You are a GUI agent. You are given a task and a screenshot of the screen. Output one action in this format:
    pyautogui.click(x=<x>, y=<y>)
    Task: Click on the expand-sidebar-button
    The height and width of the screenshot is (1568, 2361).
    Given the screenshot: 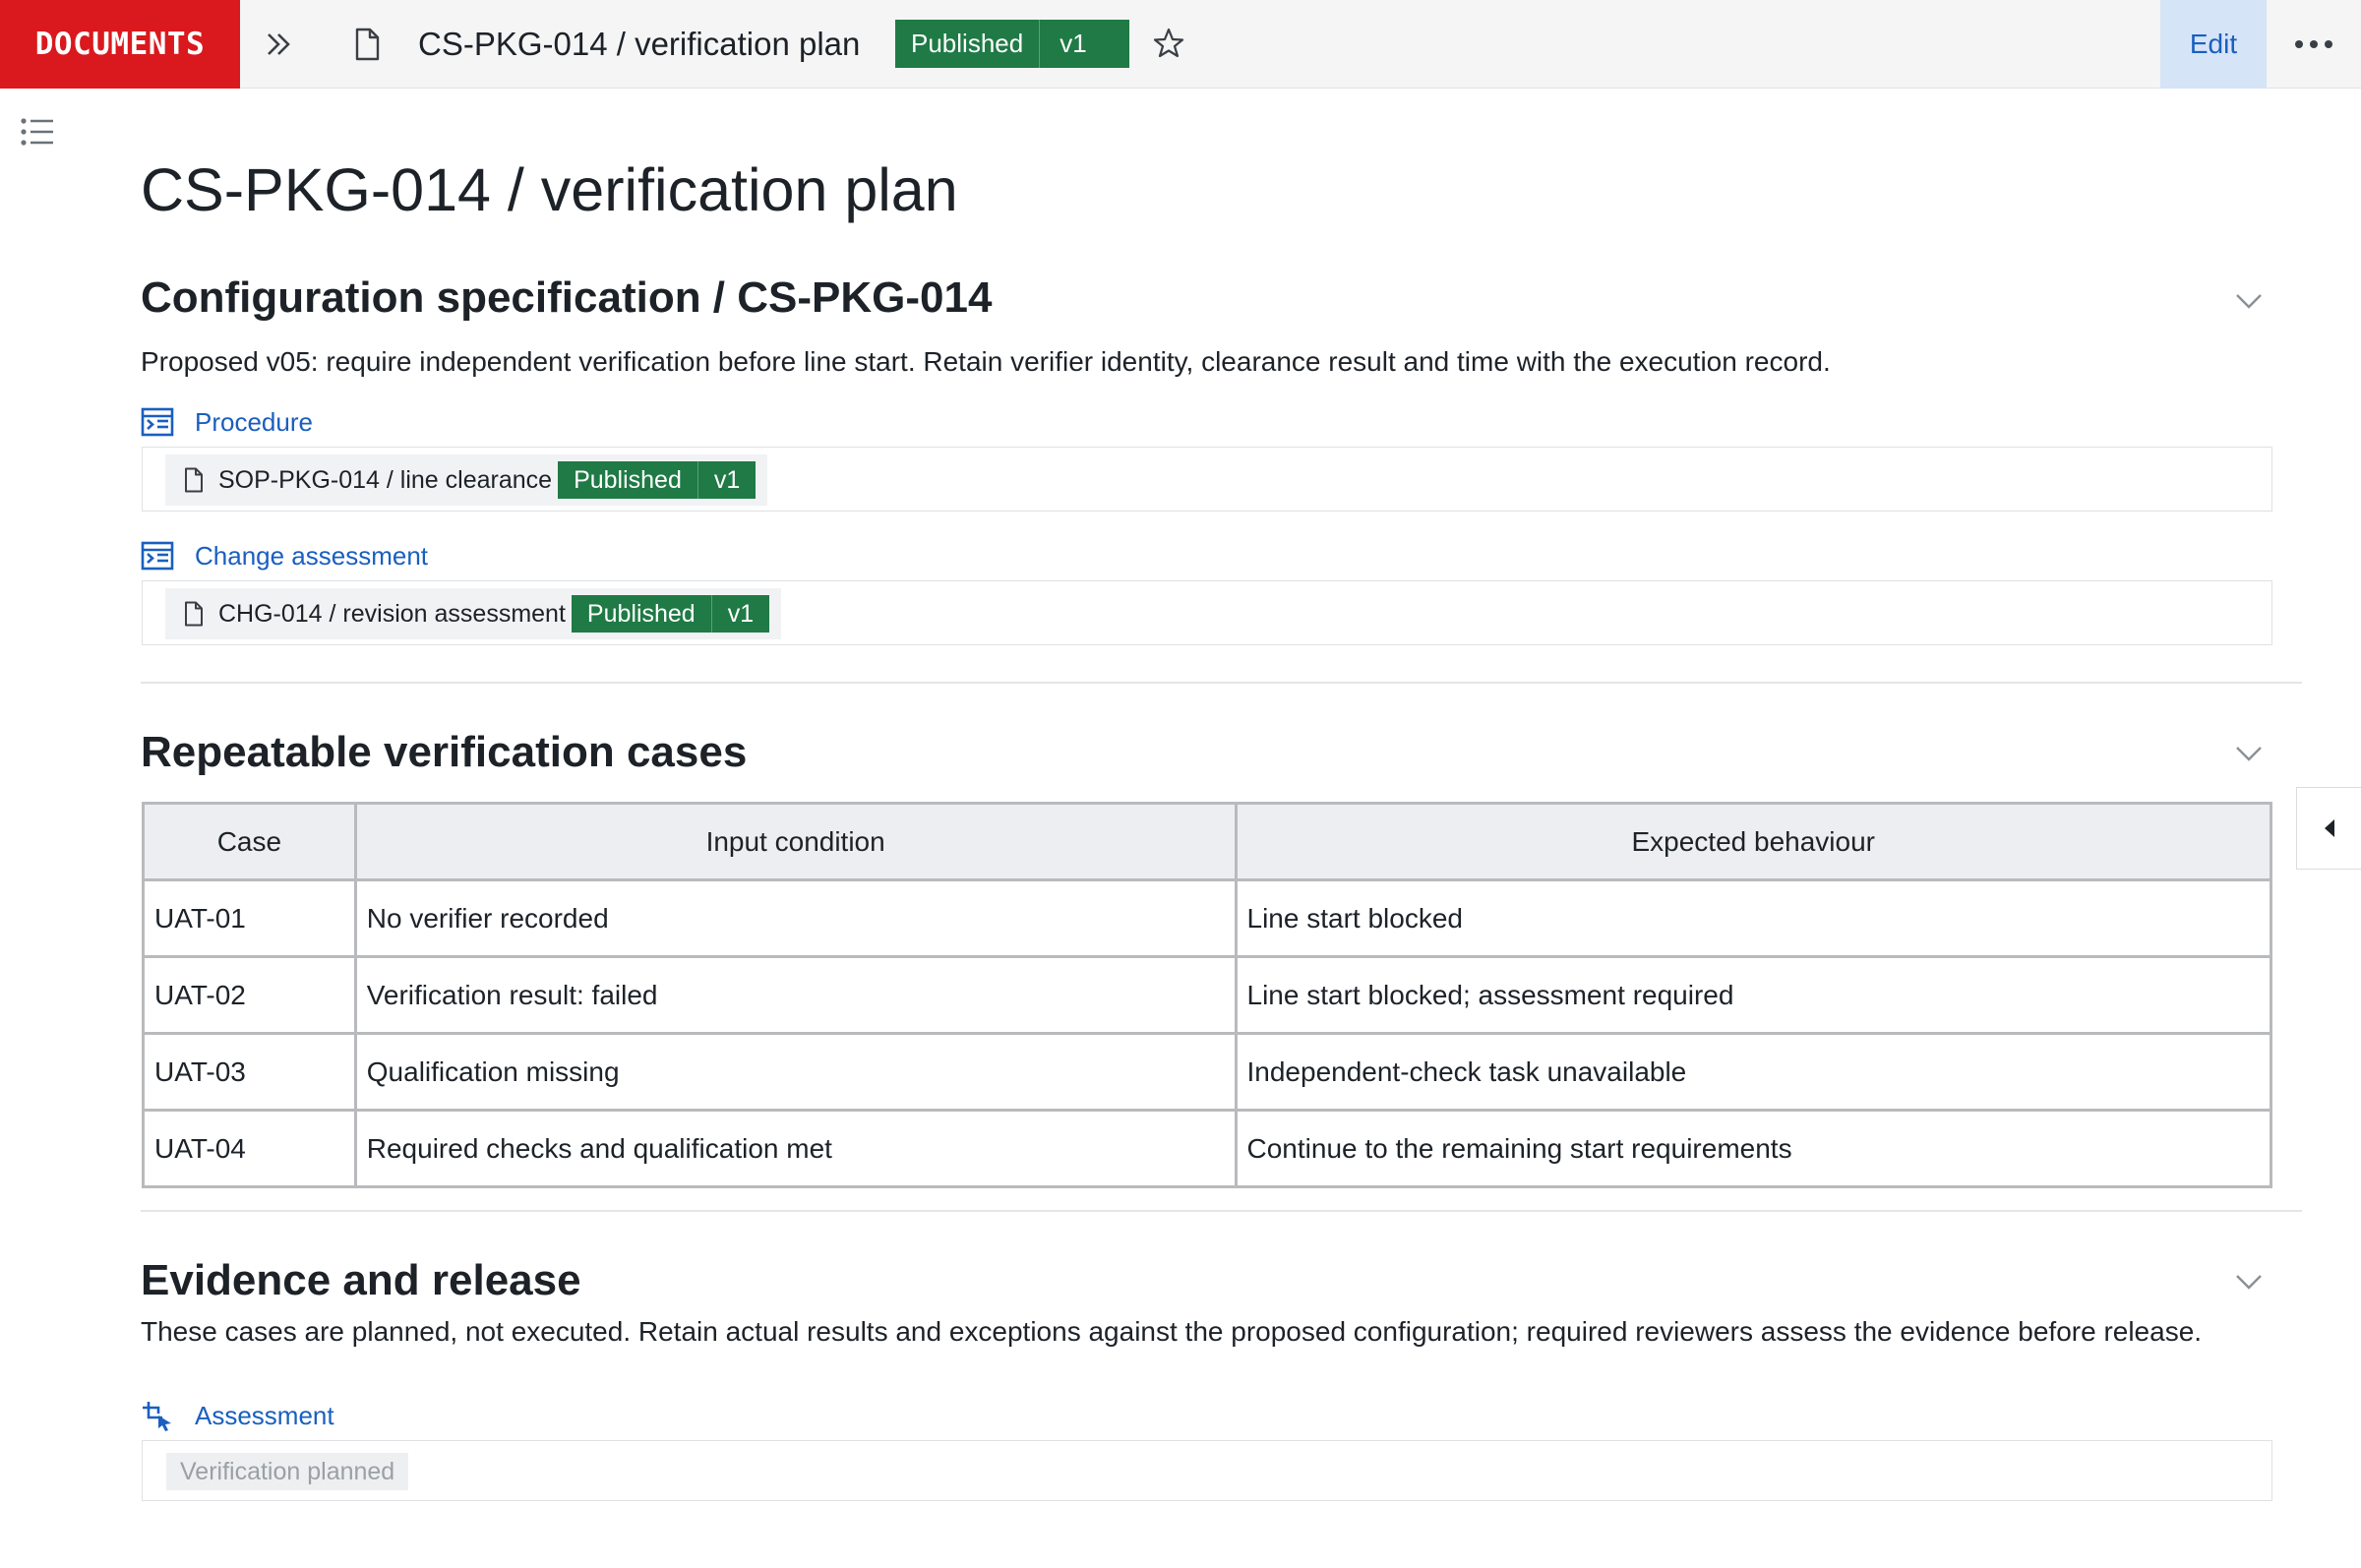 What is the action you would take?
    pyautogui.click(x=280, y=45)
    